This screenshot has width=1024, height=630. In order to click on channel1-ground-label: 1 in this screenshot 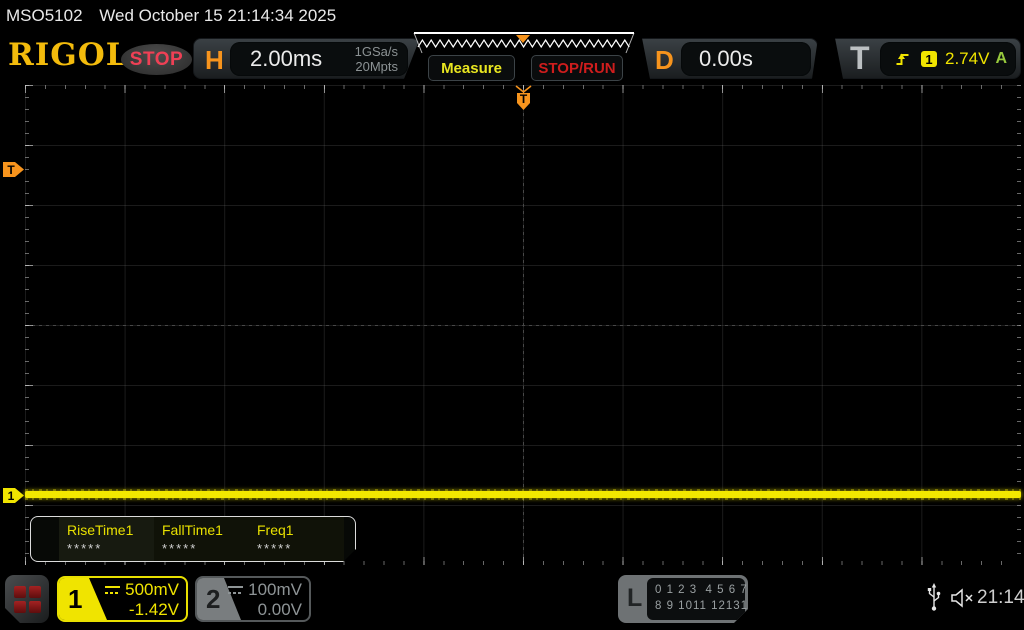, I will do `click(11, 496)`.